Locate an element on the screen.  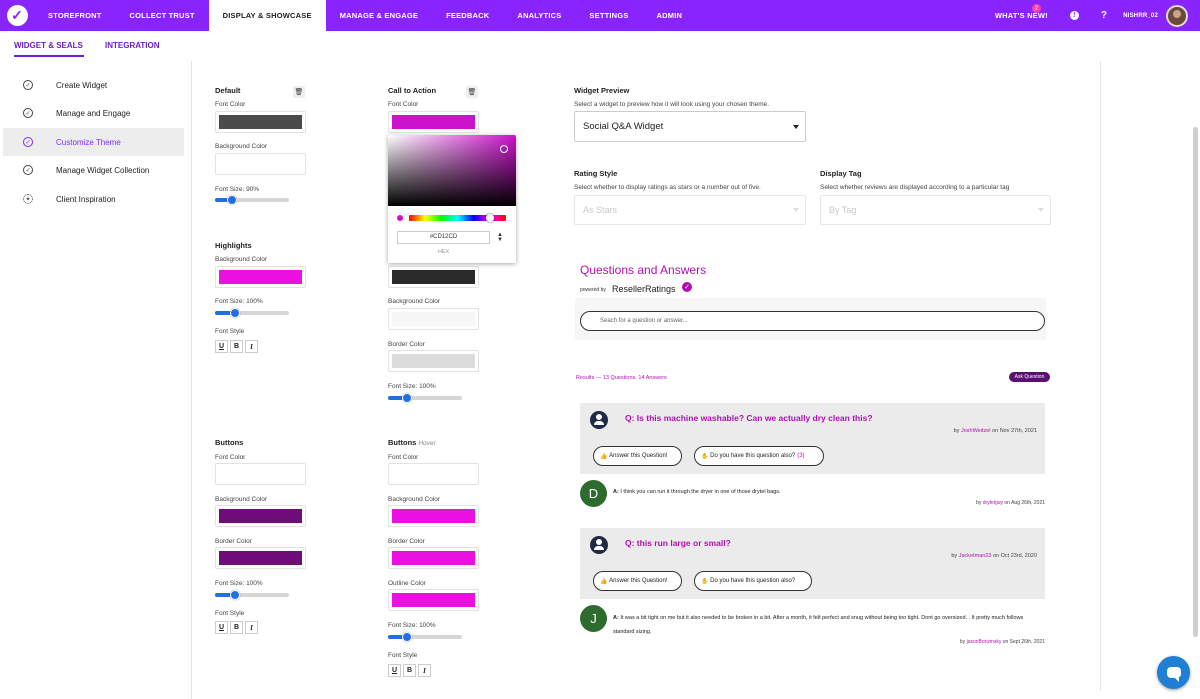
cta-dark-swatch is located at coordinates (433, 277).